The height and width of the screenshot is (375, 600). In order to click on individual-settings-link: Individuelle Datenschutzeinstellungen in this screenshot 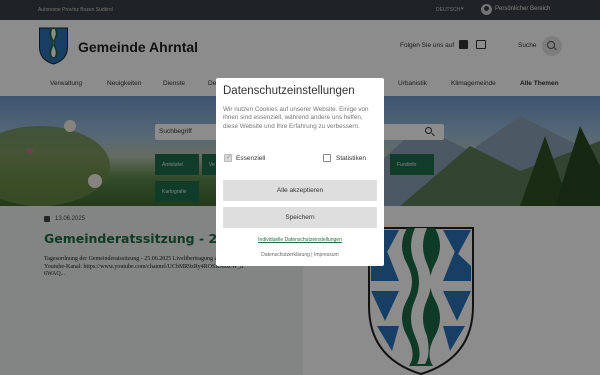, I will do `click(300, 240)`.